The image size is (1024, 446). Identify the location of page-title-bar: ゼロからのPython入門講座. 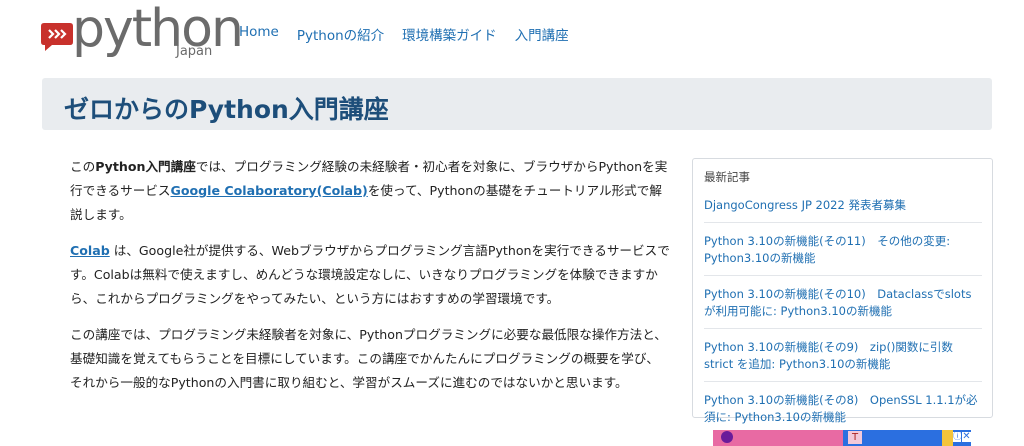
(517, 104).